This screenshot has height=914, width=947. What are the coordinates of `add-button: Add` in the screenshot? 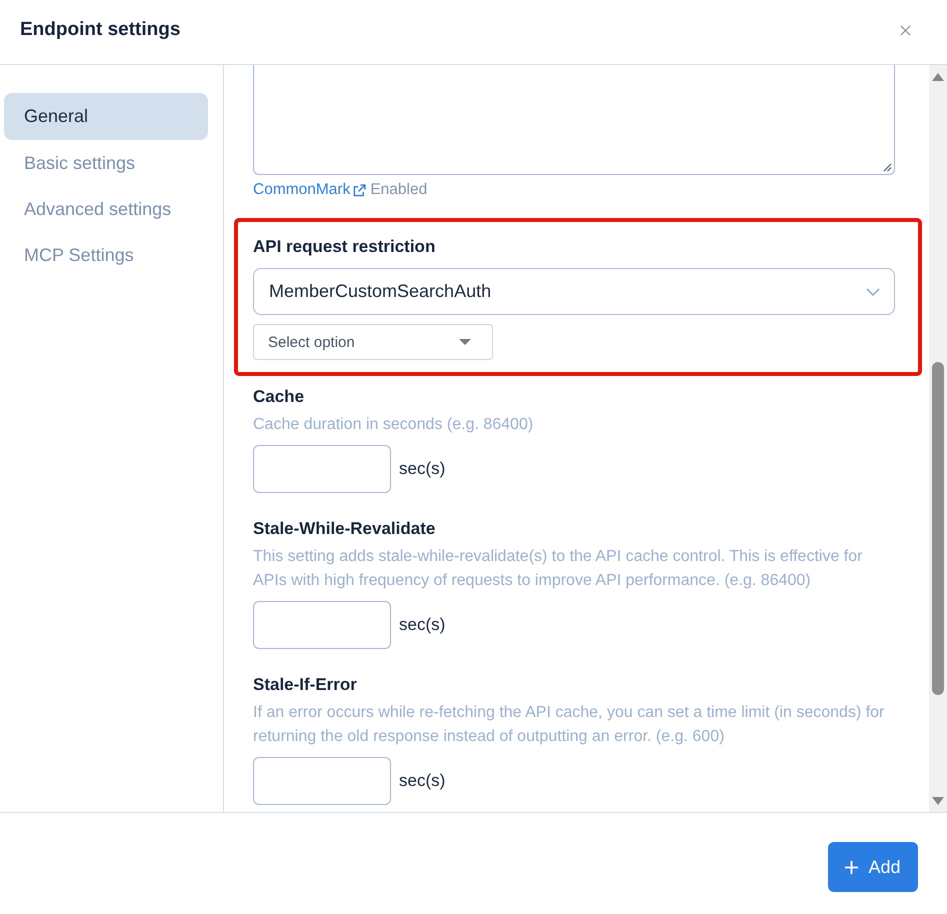 It's located at (873, 867).